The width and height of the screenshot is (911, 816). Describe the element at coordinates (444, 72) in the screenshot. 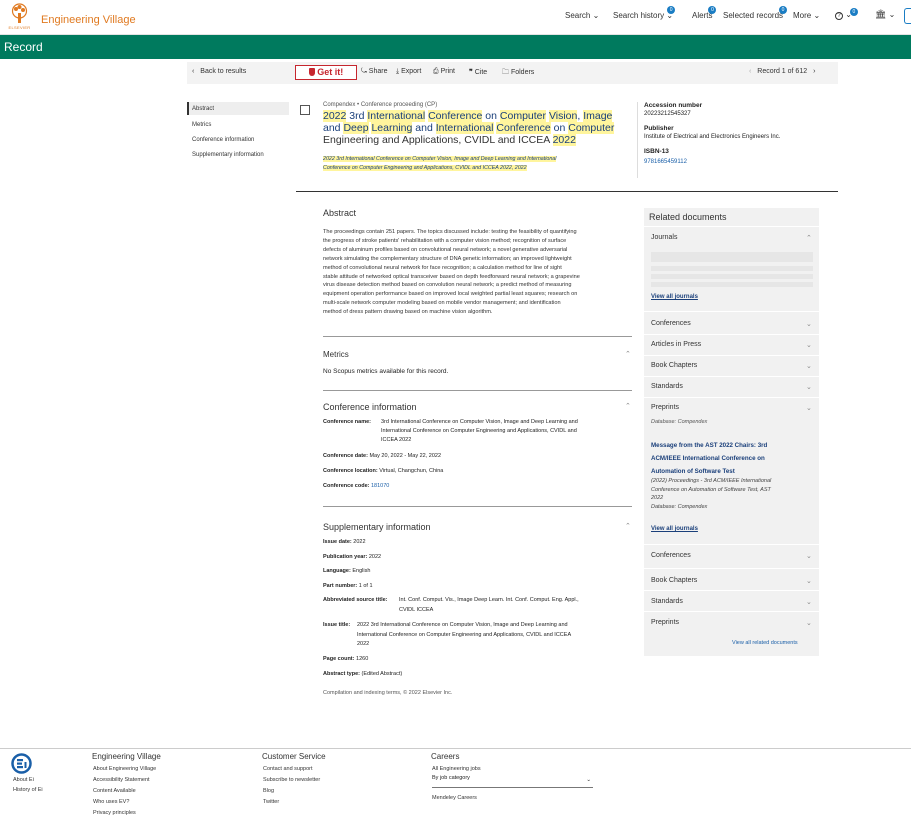

I see `print-button: ⎙ Print` at that location.